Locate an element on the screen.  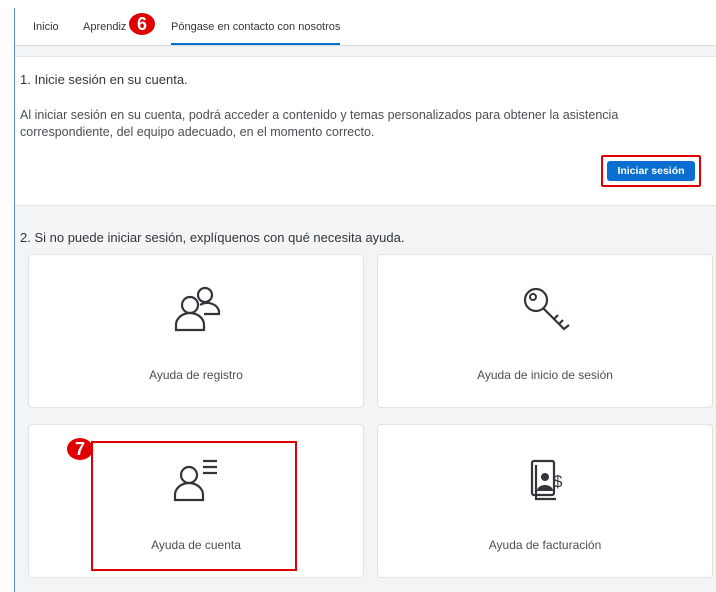
account-list-icon is located at coordinates (195, 480).